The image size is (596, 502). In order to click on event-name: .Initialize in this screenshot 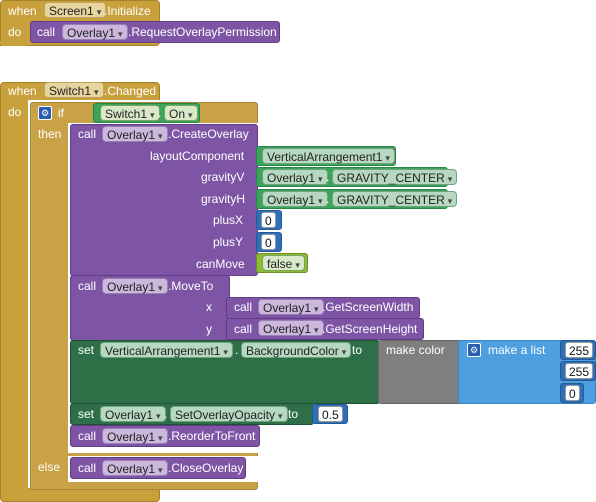, I will do `click(127, 11)`.